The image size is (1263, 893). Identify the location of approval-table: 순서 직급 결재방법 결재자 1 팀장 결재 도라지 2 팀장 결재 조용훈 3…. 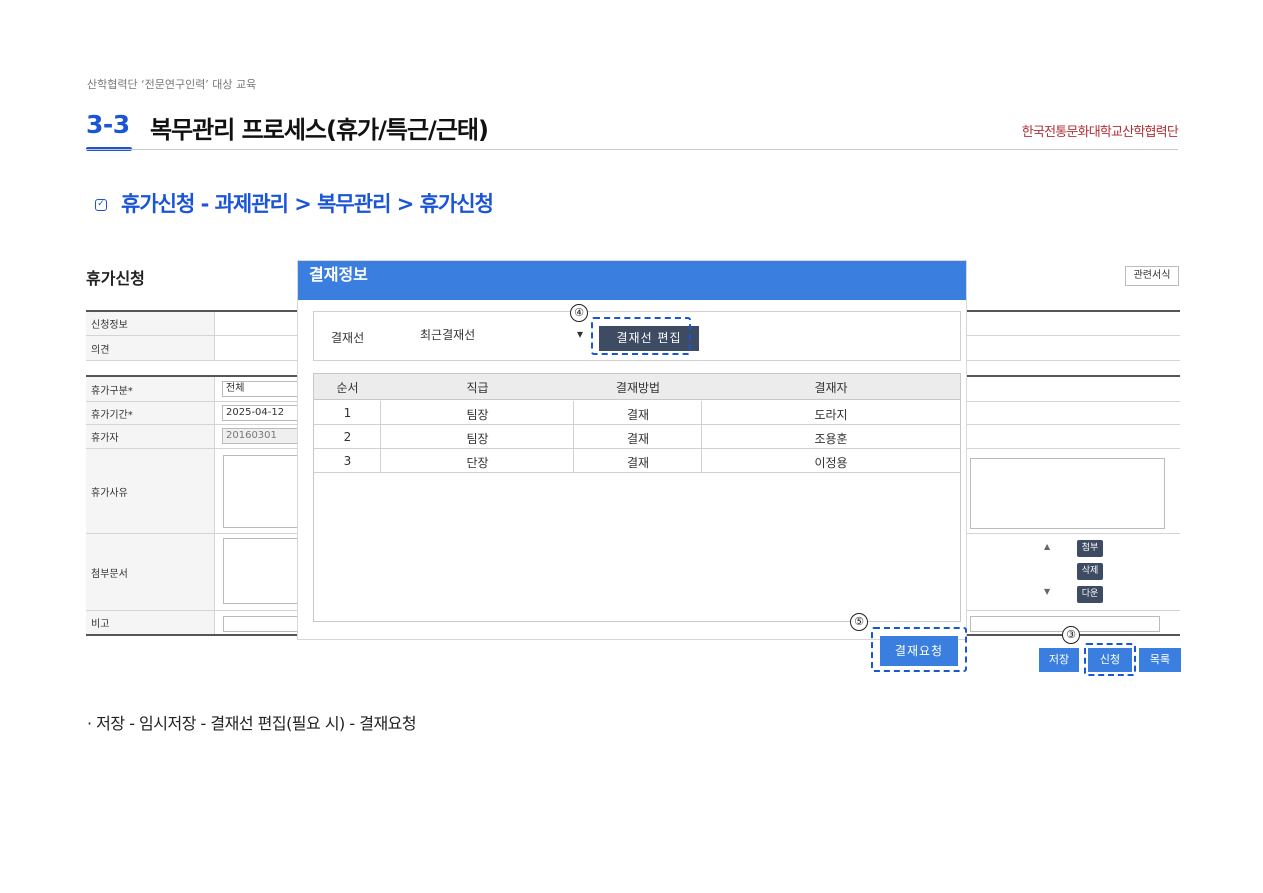
(637, 497).